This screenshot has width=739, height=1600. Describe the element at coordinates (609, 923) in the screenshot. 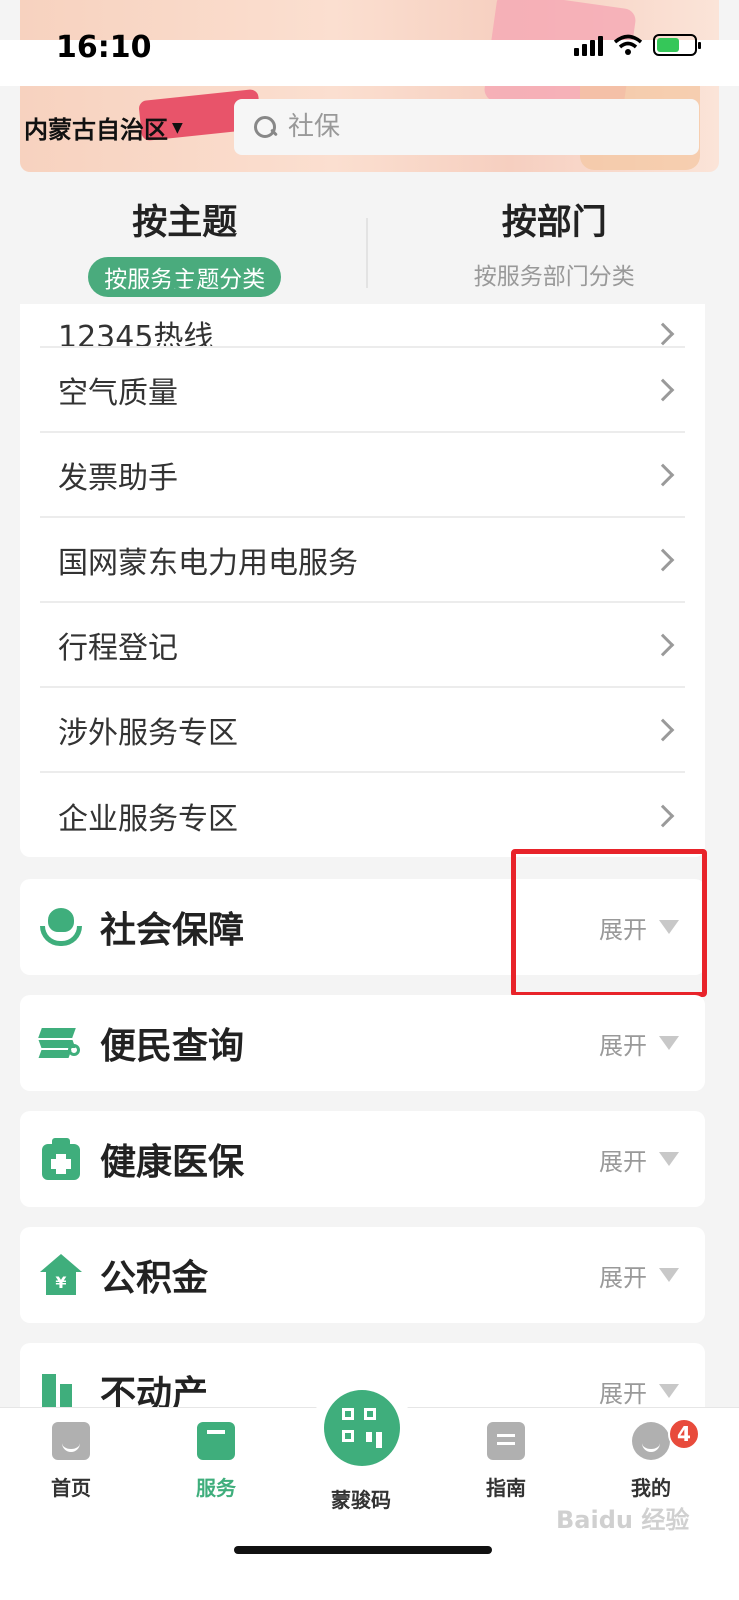

I see `highlight-annotation` at that location.